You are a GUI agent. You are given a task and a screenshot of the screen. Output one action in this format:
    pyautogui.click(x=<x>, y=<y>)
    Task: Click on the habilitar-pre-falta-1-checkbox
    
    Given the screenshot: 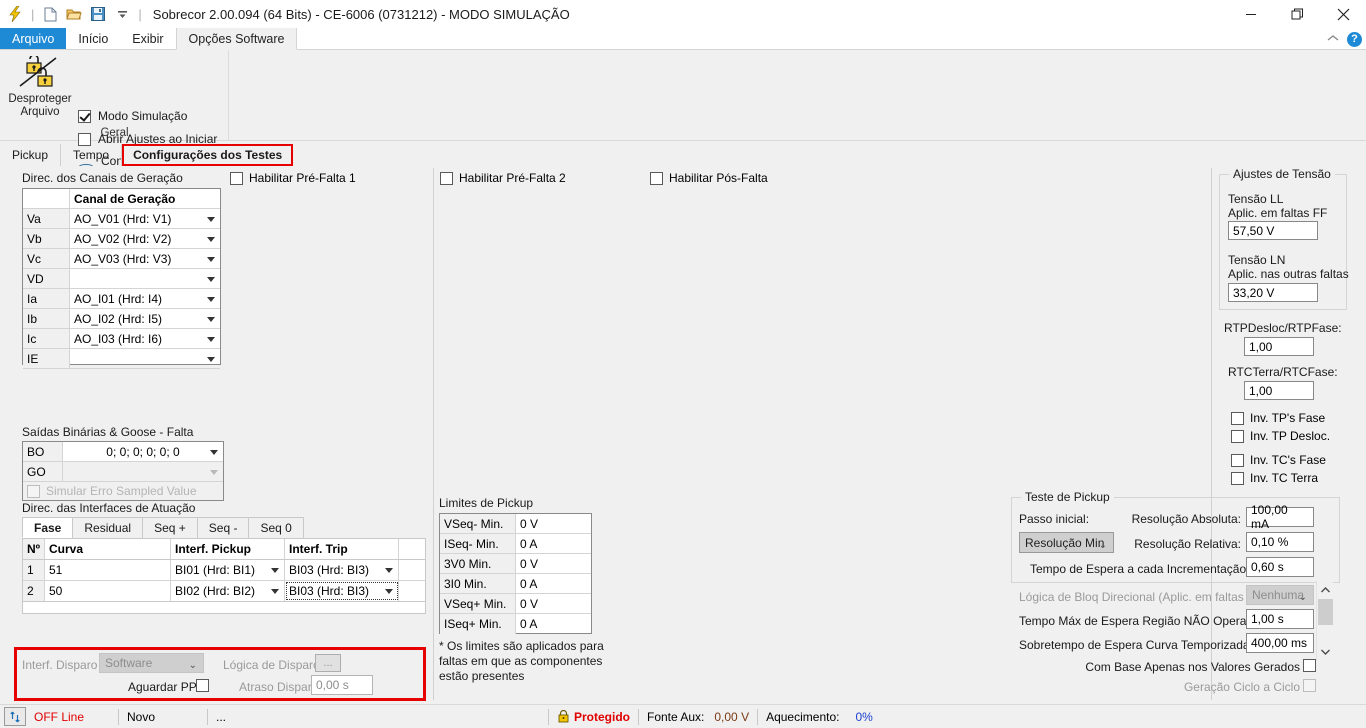 What is the action you would take?
    pyautogui.click(x=236, y=178)
    